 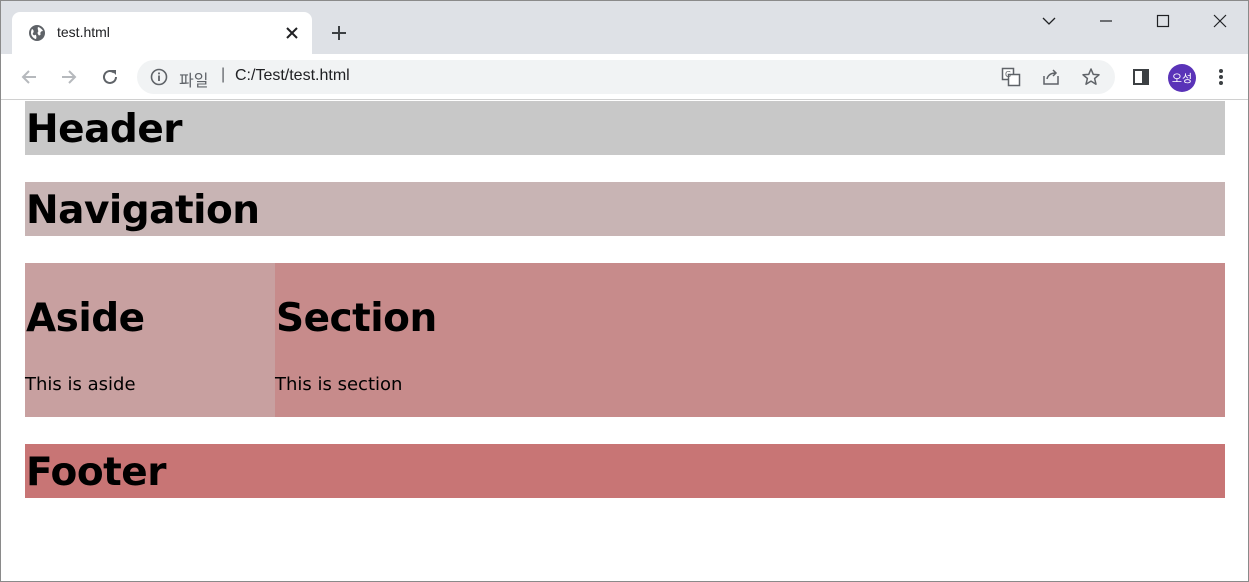 I want to click on maximize-icon, so click(x=1163, y=21).